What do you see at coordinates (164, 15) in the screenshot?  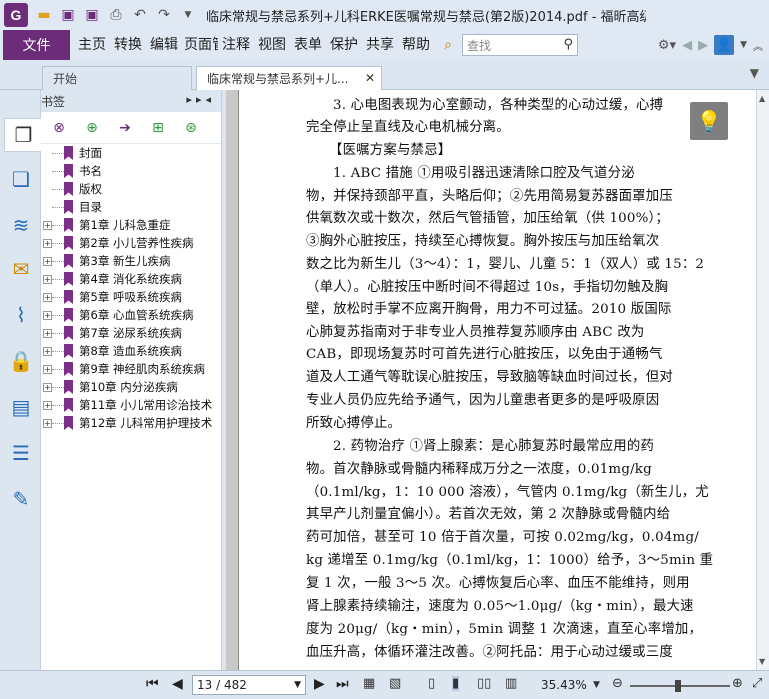 I see `redo-icon: ↷` at bounding box center [164, 15].